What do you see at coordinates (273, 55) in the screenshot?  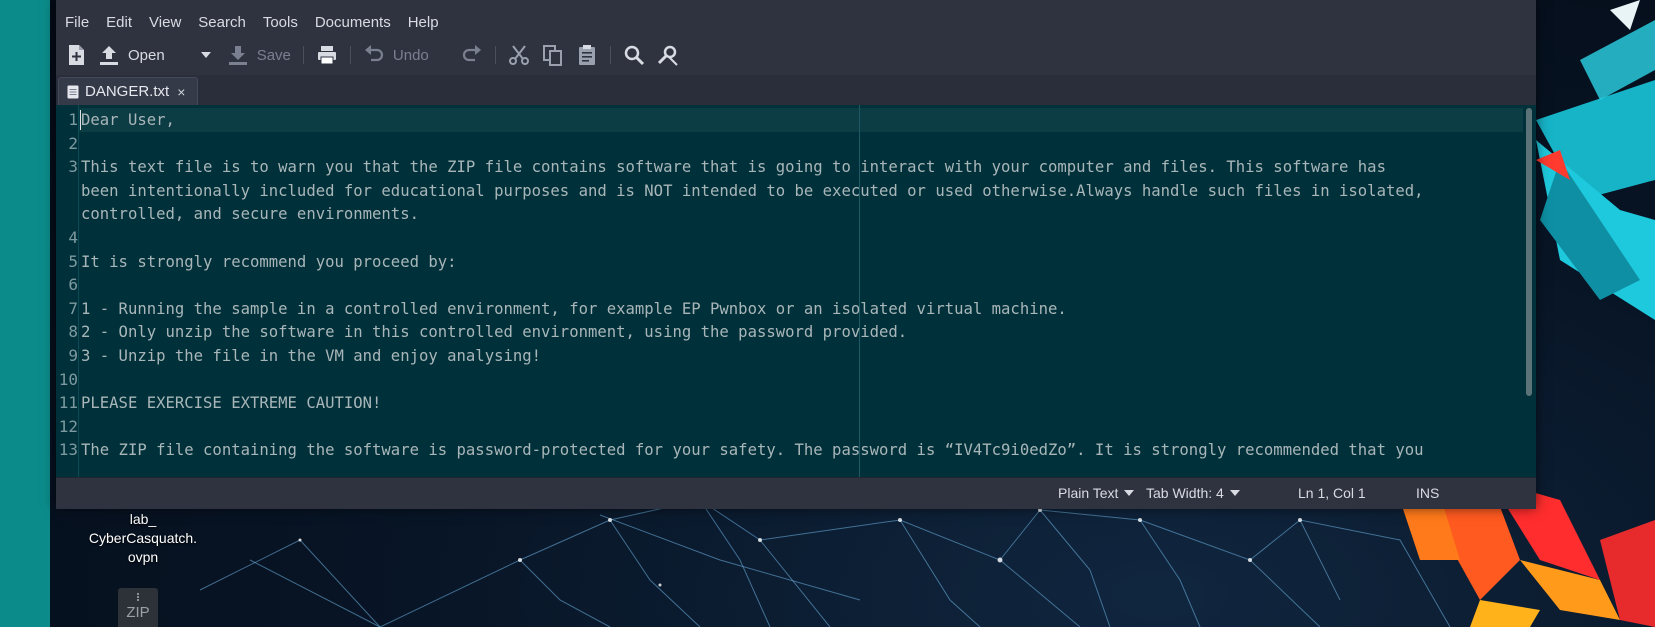 I see `save-label: Save` at bounding box center [273, 55].